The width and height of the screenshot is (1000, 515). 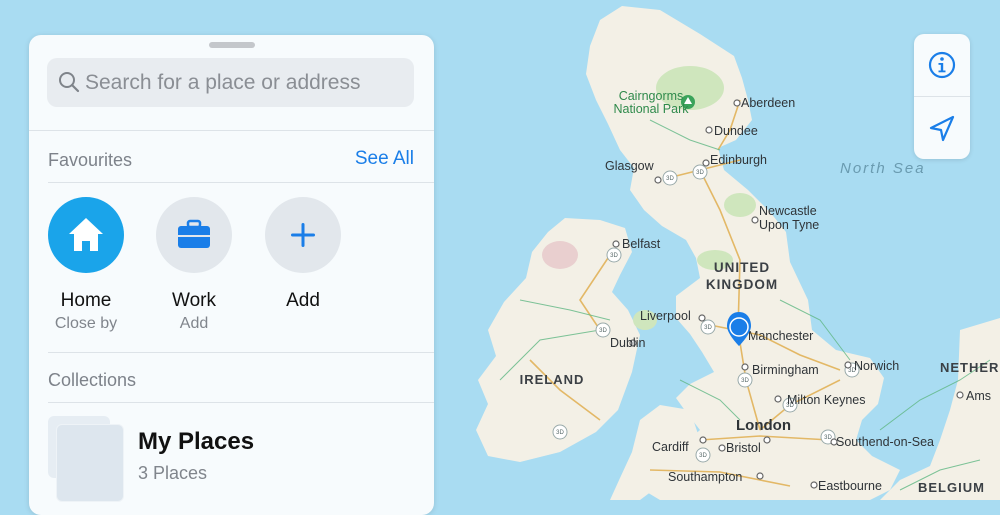 I want to click on label-edinburgh: Edinburgh, so click(x=738, y=160).